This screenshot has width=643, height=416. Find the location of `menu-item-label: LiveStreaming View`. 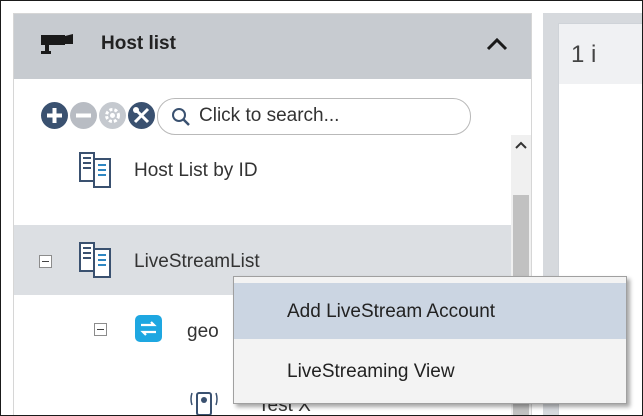

menu-item-label: LiveStreaming View is located at coordinates (371, 371).